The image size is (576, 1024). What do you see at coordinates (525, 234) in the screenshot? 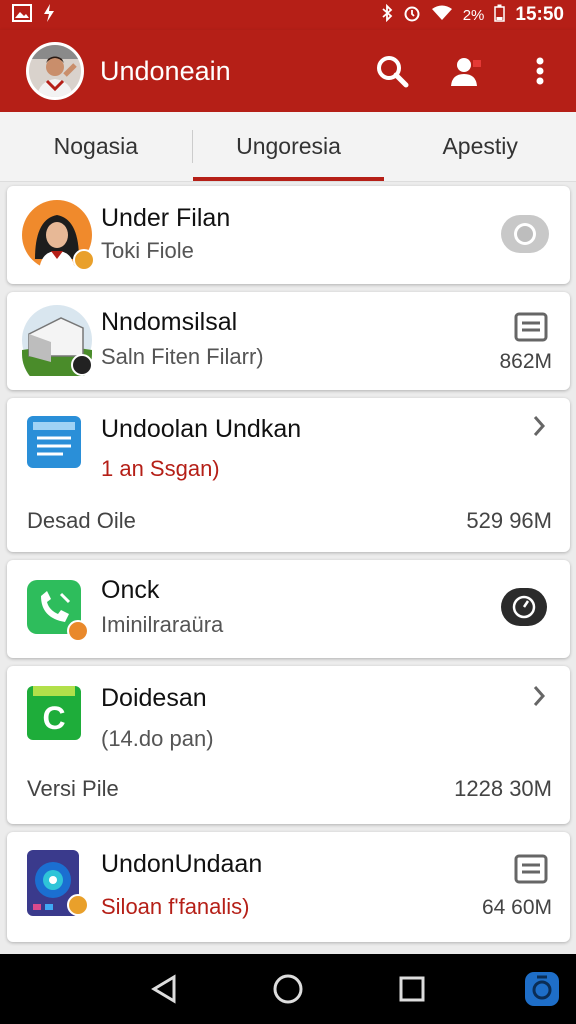
I see `toggle-icon` at bounding box center [525, 234].